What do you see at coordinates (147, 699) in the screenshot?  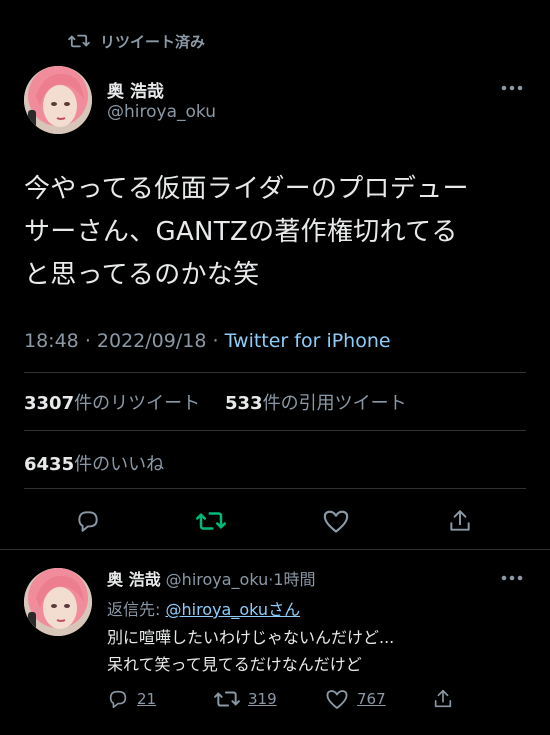 I see `reply-reply-count: 21` at bounding box center [147, 699].